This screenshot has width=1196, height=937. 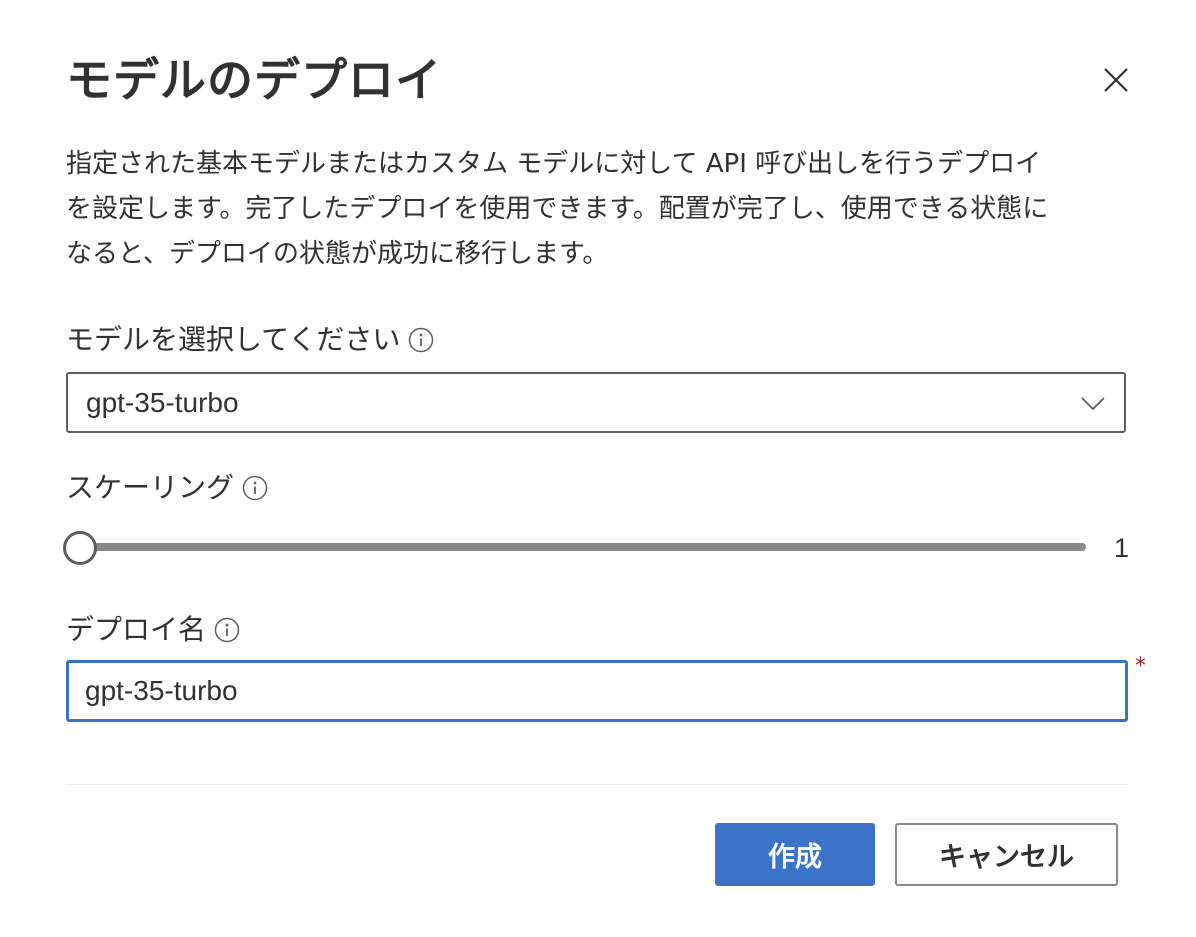 What do you see at coordinates (795, 854) in the screenshot?
I see `create-button: 作成` at bounding box center [795, 854].